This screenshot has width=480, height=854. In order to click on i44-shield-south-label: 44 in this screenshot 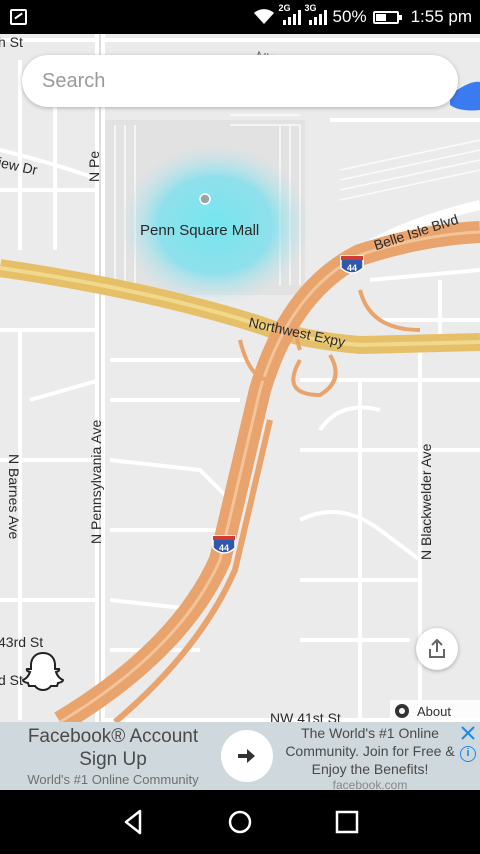, I will do `click(224, 548)`.